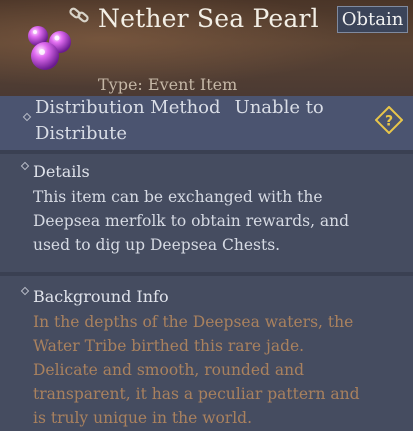 The width and height of the screenshot is (413, 431). What do you see at coordinates (168, 84) in the screenshot?
I see `item-type: Type: Event Item` at bounding box center [168, 84].